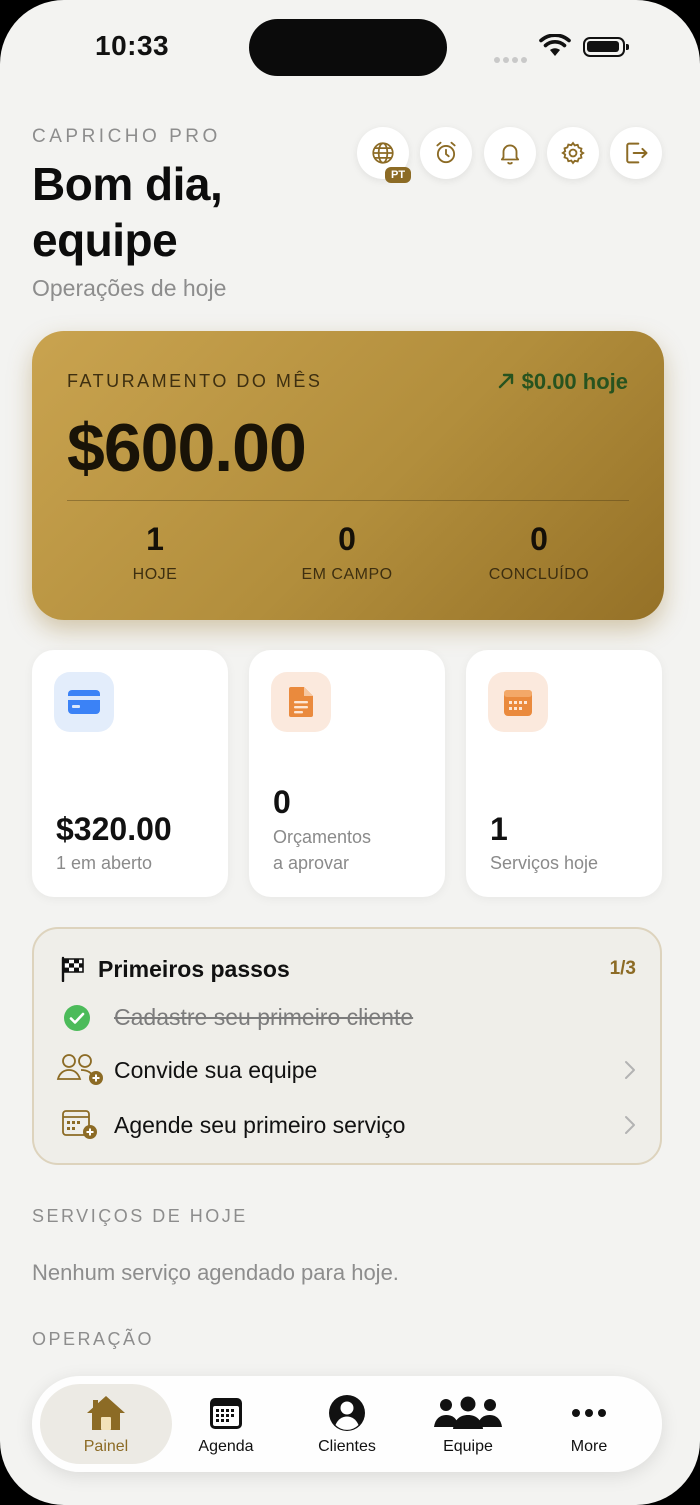 The image size is (700, 1505). Describe the element at coordinates (589, 1413) in the screenshot. I see `more-icon` at that location.